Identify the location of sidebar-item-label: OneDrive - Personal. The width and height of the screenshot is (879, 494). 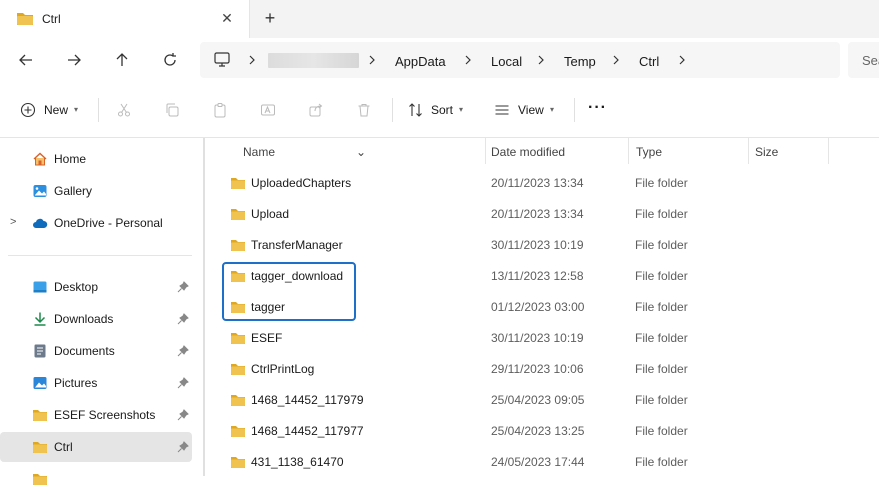
(108, 223).